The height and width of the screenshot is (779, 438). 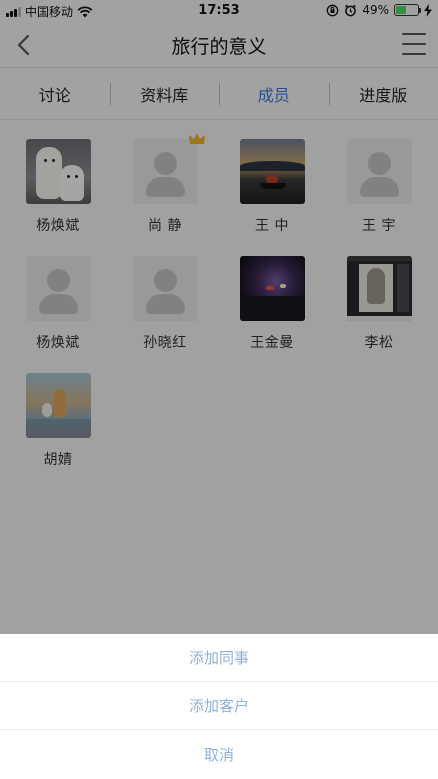 I want to click on add-customer-button: 添加客户, so click(x=219, y=706).